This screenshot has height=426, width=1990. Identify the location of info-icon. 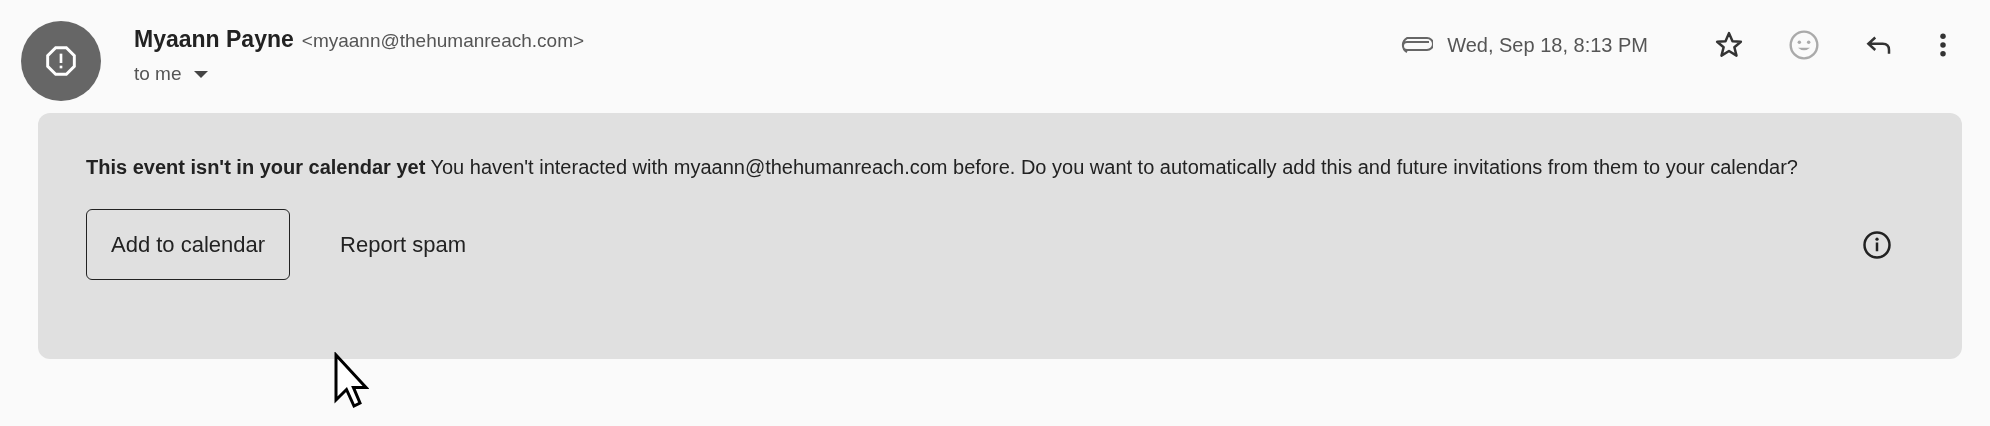
(1877, 244).